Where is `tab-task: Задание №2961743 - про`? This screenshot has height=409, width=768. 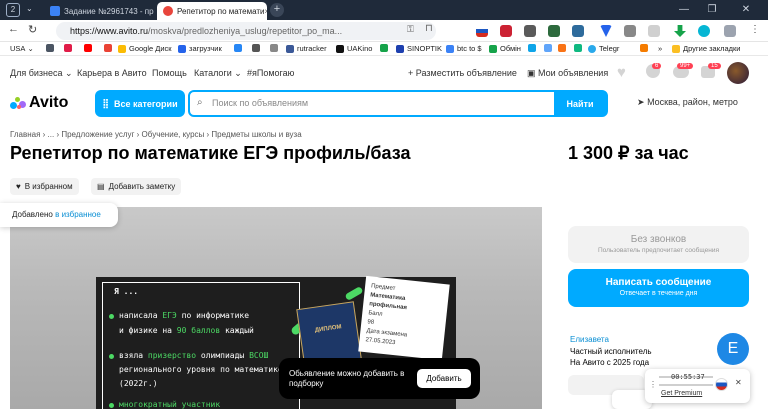
tab-task: Задание №2961743 - про is located at coordinates (99, 11).